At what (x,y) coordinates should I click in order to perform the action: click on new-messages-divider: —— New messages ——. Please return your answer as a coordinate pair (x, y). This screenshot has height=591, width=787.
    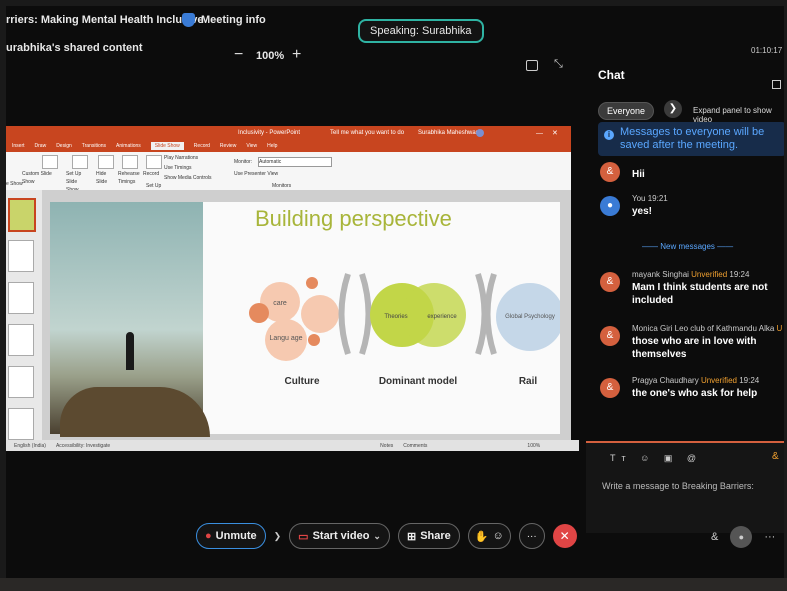
    Looking at the image, I should click on (688, 246).